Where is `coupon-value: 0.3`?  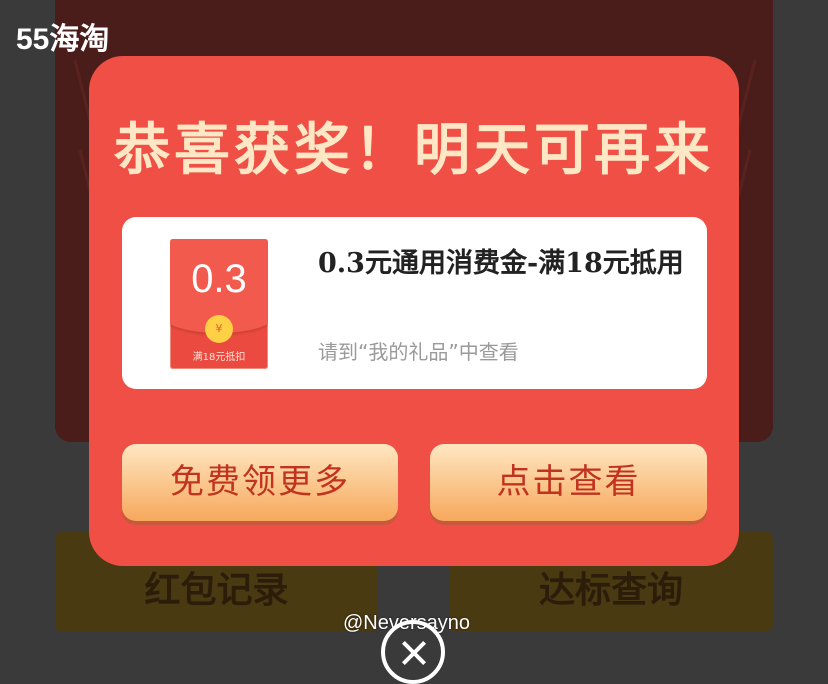
coupon-value: 0.3 is located at coordinates (219, 279).